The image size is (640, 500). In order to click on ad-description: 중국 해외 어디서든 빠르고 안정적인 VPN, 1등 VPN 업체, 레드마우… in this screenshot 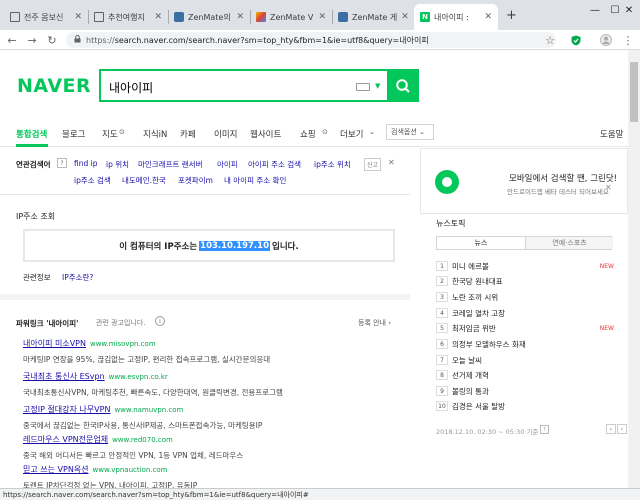, I will do `click(133, 455)`.